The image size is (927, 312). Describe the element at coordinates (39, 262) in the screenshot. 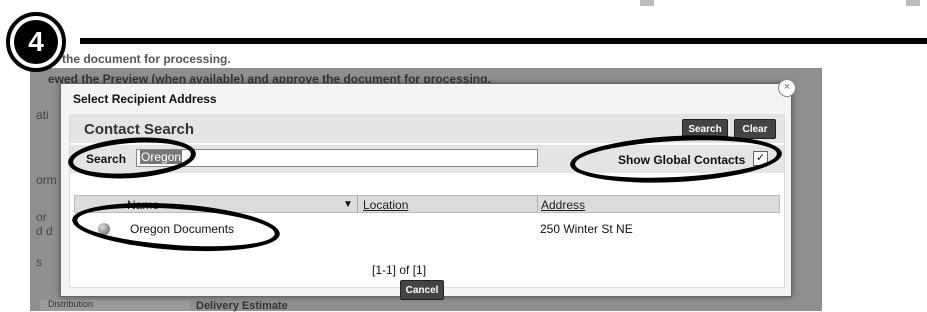

I see `background-fragment: s` at that location.